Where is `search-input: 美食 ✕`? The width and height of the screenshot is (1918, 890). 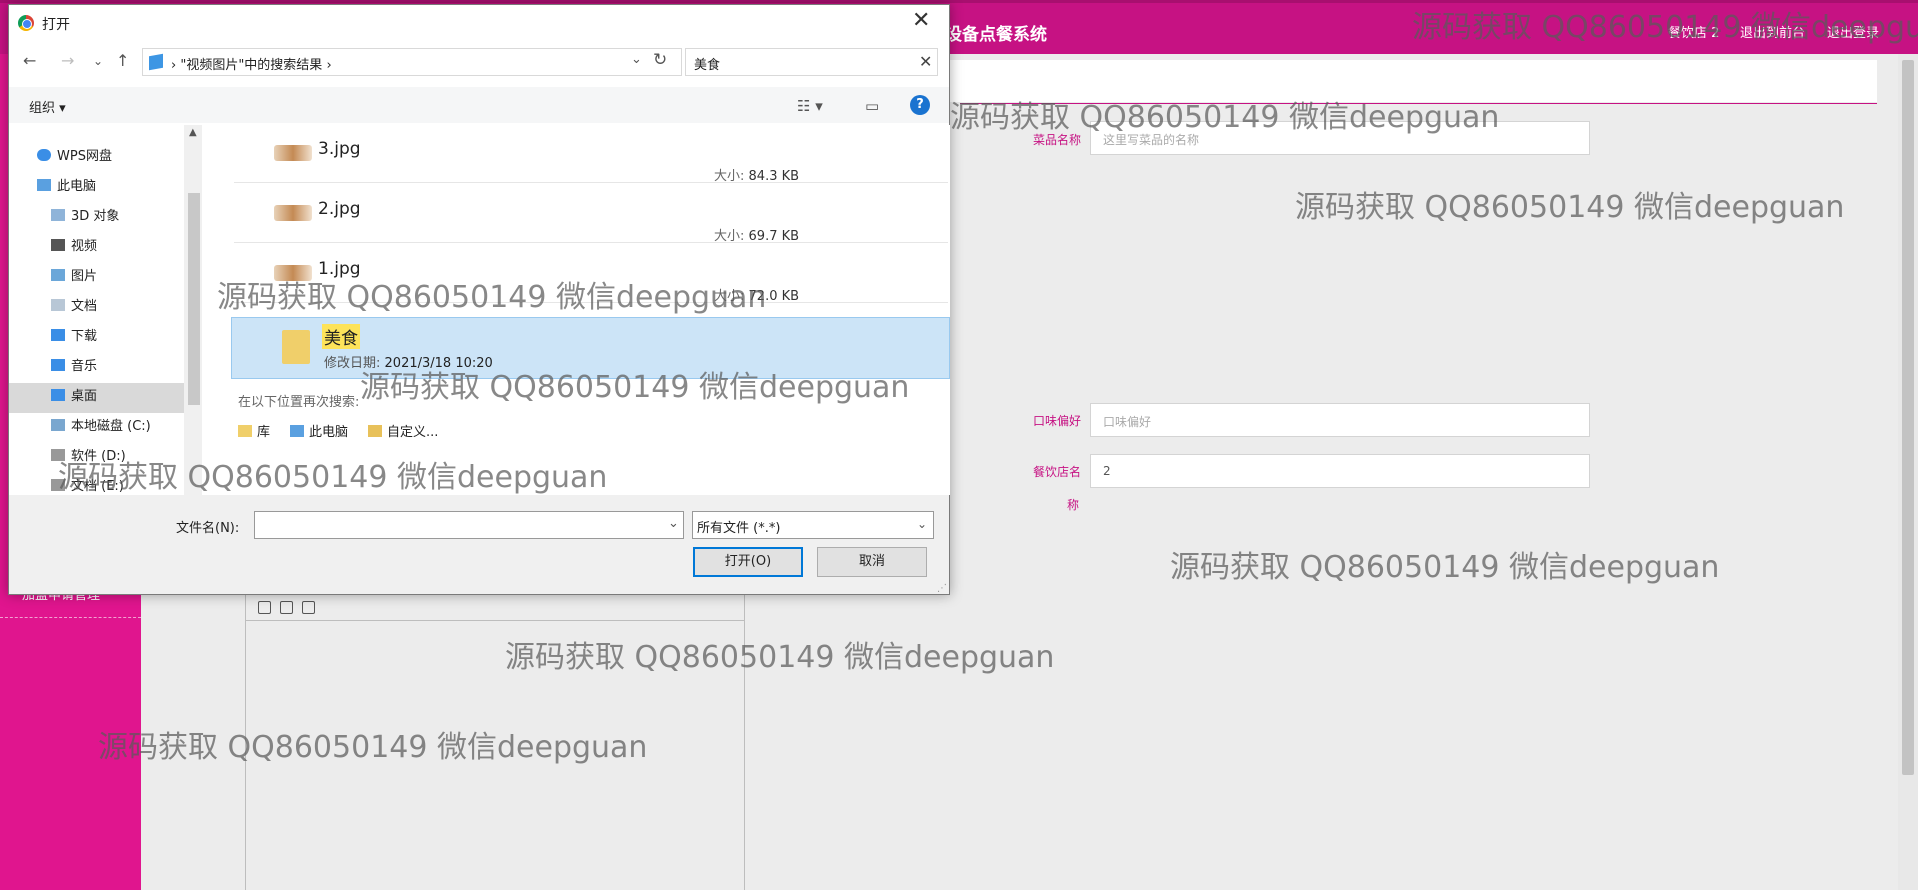 search-input: 美食 ✕ is located at coordinates (811, 62).